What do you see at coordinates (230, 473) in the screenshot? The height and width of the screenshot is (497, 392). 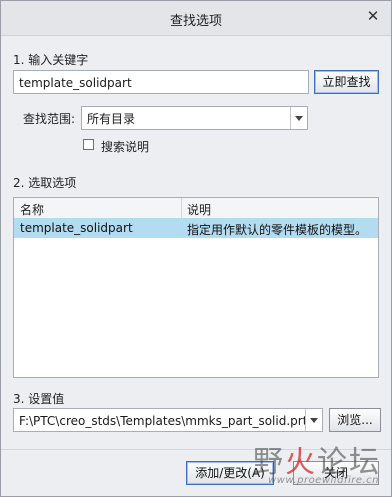 I see `add-change-button: 添加/更改(A)` at bounding box center [230, 473].